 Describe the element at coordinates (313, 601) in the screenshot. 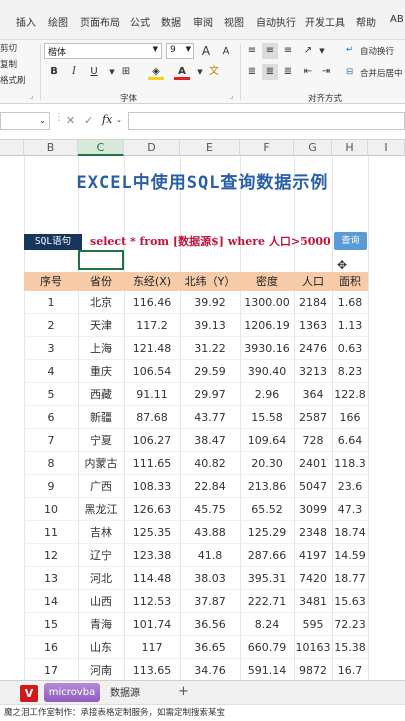

I see `cell-population: 3481` at that location.